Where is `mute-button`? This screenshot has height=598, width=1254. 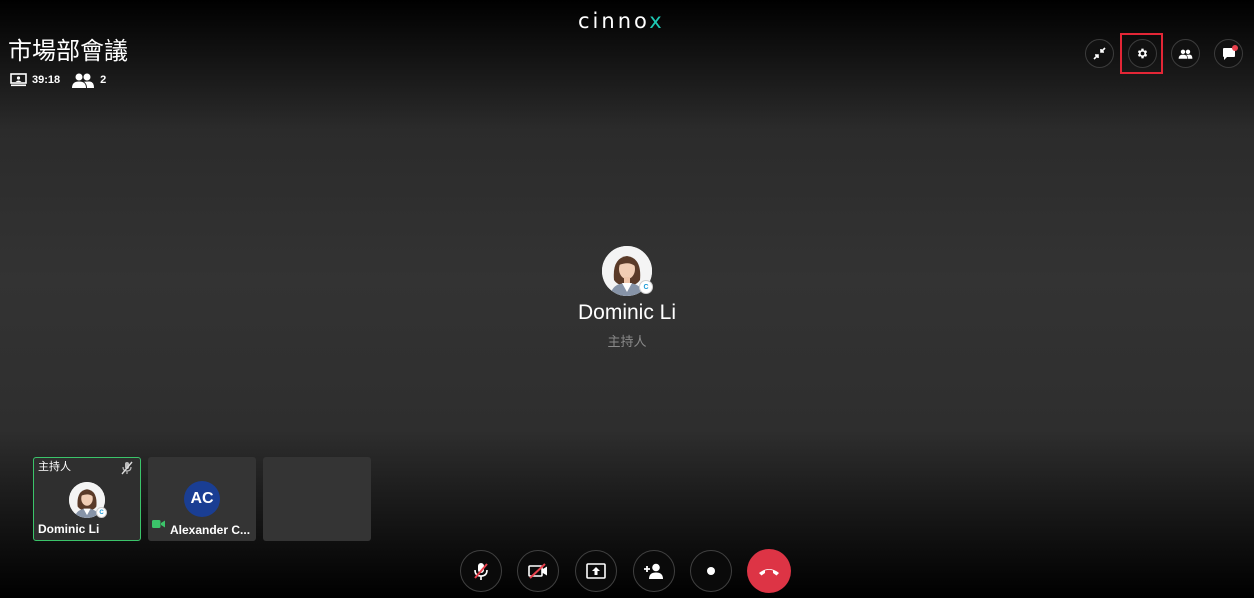 mute-button is located at coordinates (481, 571).